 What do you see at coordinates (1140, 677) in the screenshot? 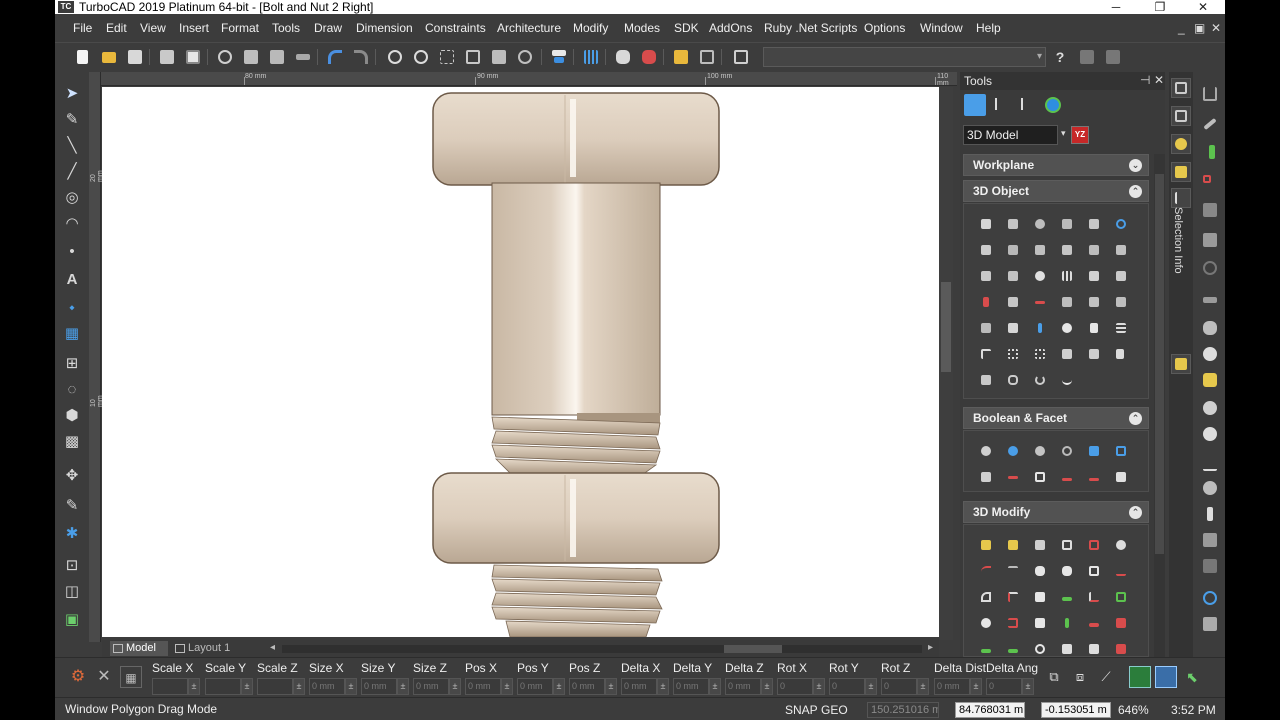
I see `select-window-icon` at bounding box center [1140, 677].